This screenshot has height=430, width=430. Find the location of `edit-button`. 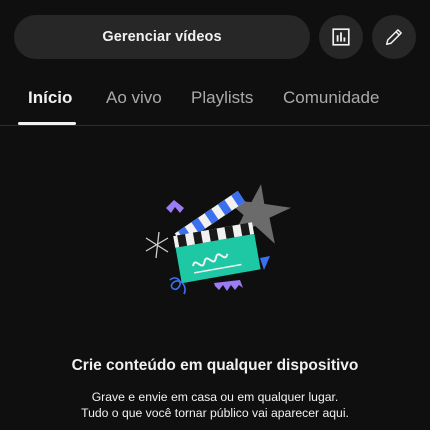

edit-button is located at coordinates (394, 37).